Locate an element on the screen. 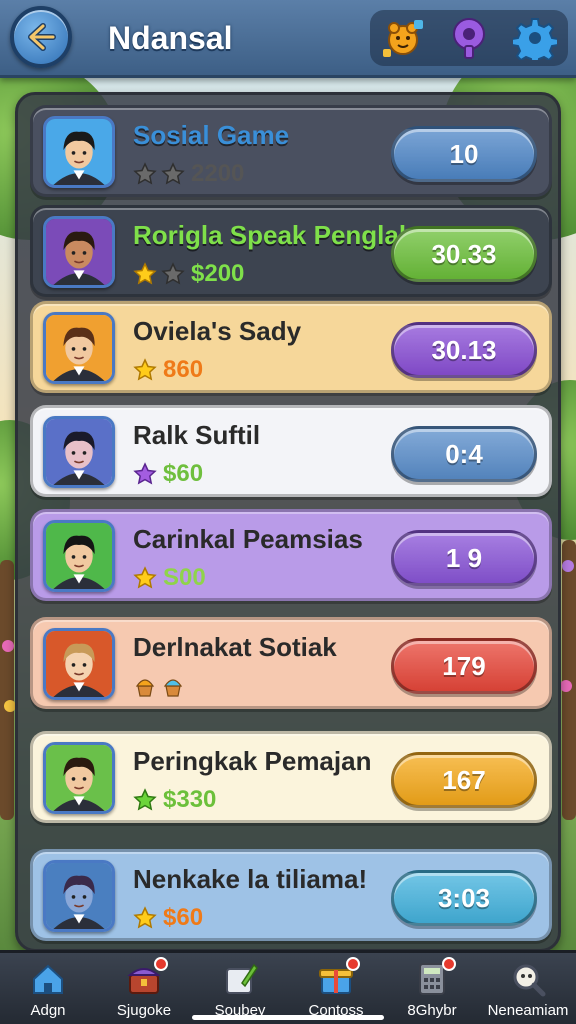 This screenshot has width=576, height=1024. nav-item: Adgn is located at coordinates (48, 988).